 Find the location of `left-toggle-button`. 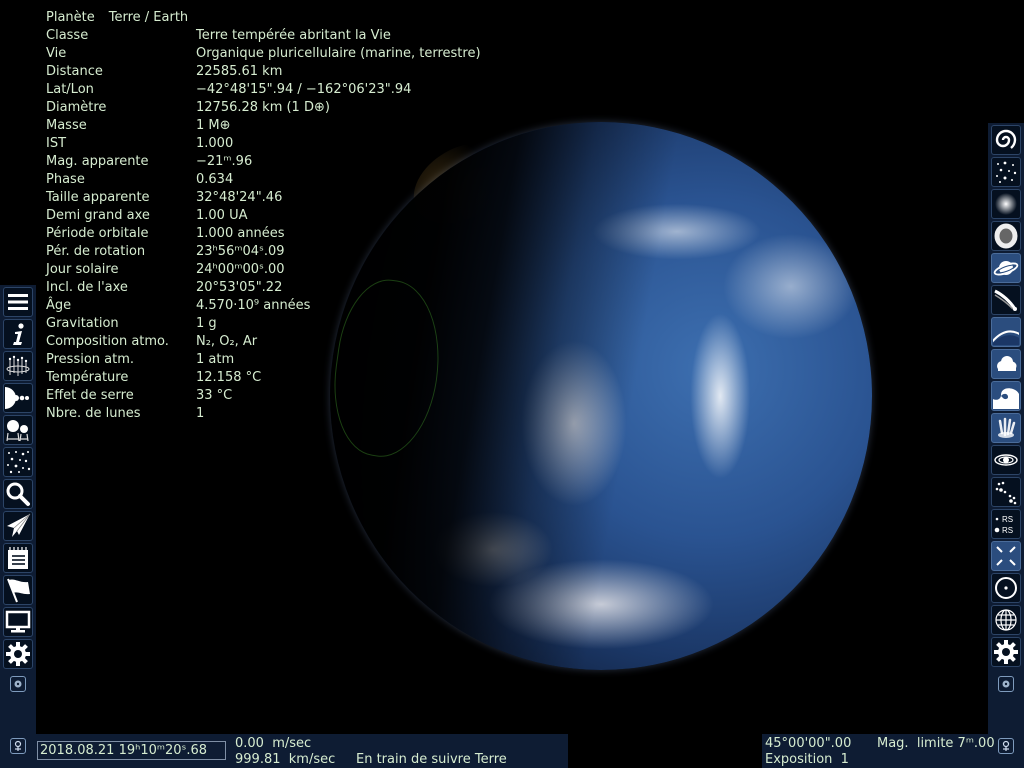

left-toggle-button is located at coordinates (18, 684).